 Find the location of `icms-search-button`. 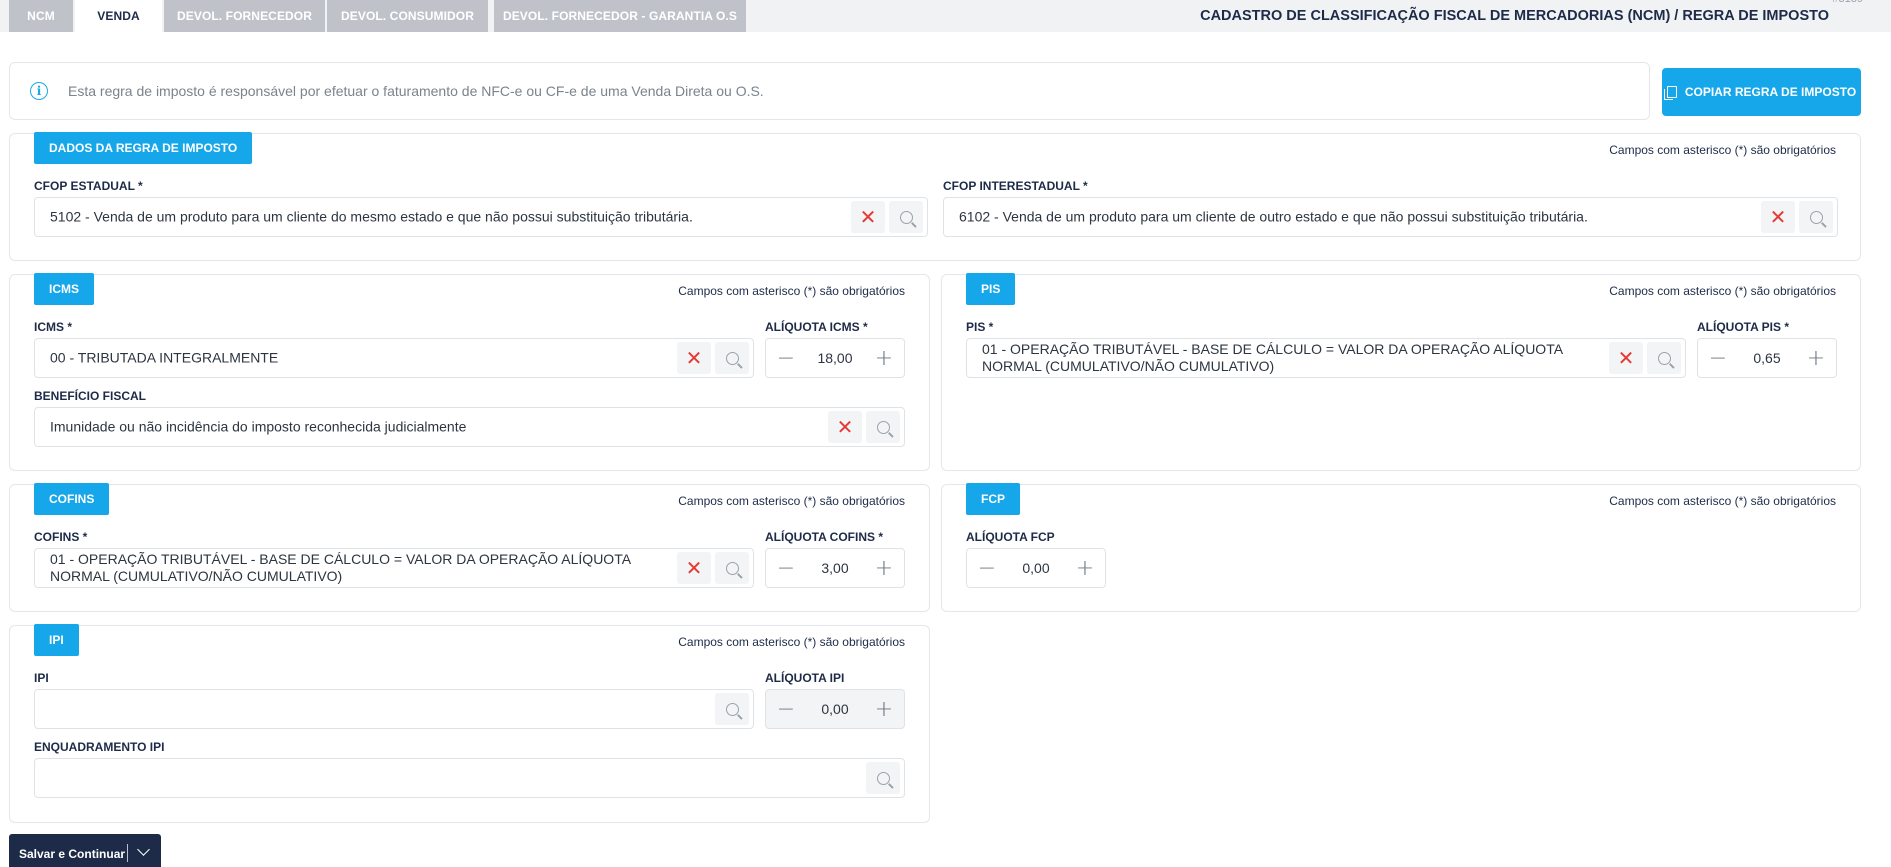

icms-search-button is located at coordinates (732, 358).